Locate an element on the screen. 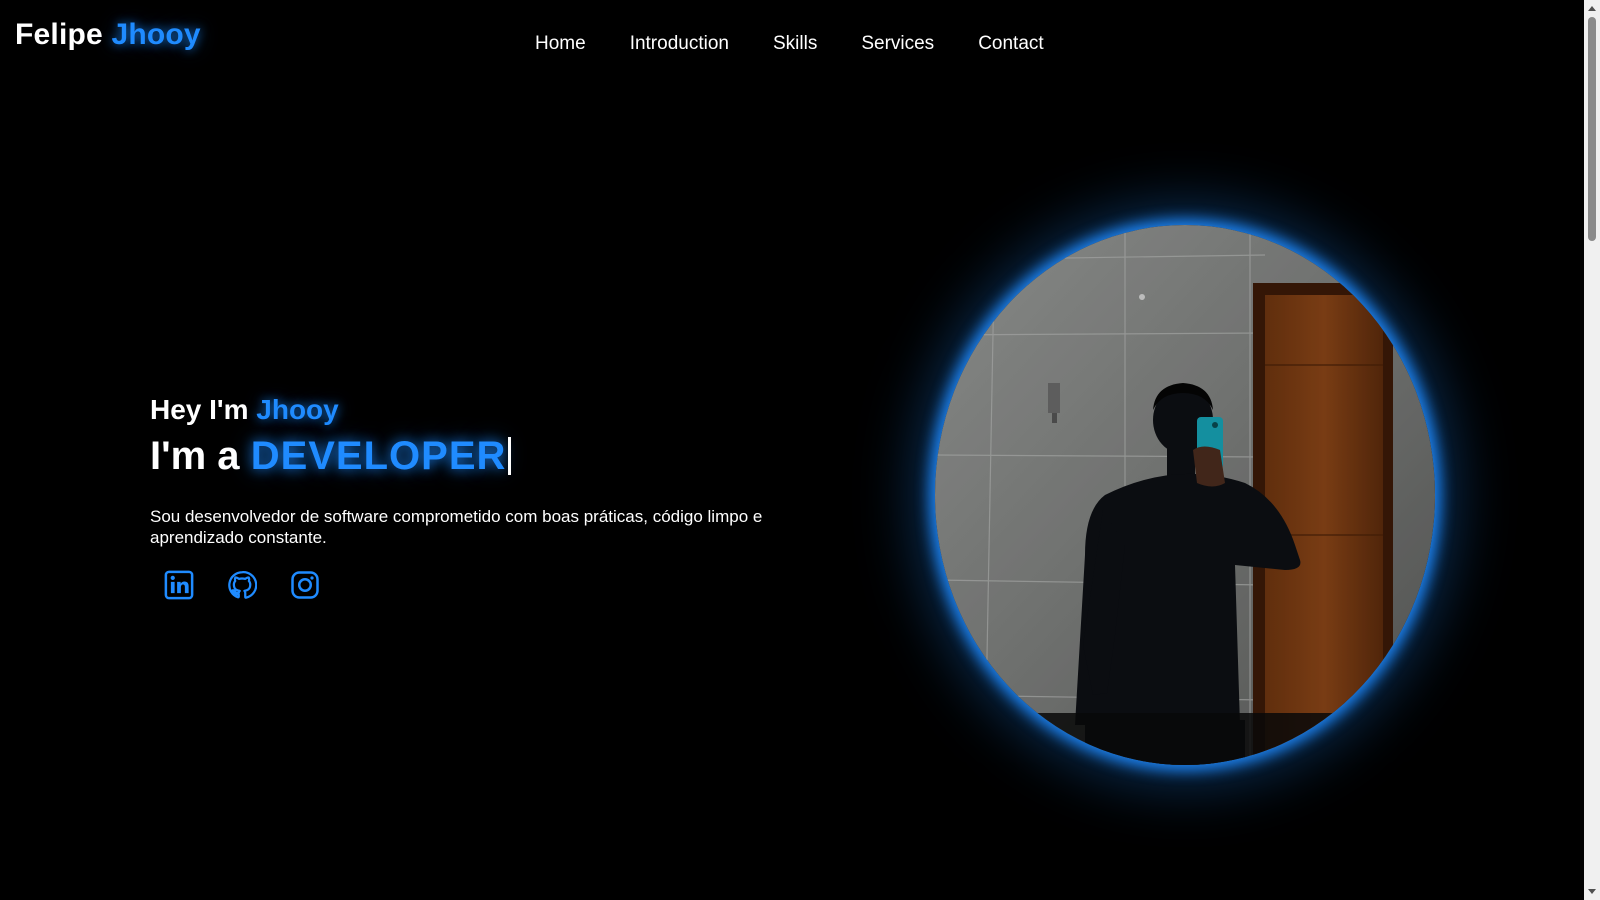 The height and width of the screenshot is (900, 1600). github-link is located at coordinates (242, 585).